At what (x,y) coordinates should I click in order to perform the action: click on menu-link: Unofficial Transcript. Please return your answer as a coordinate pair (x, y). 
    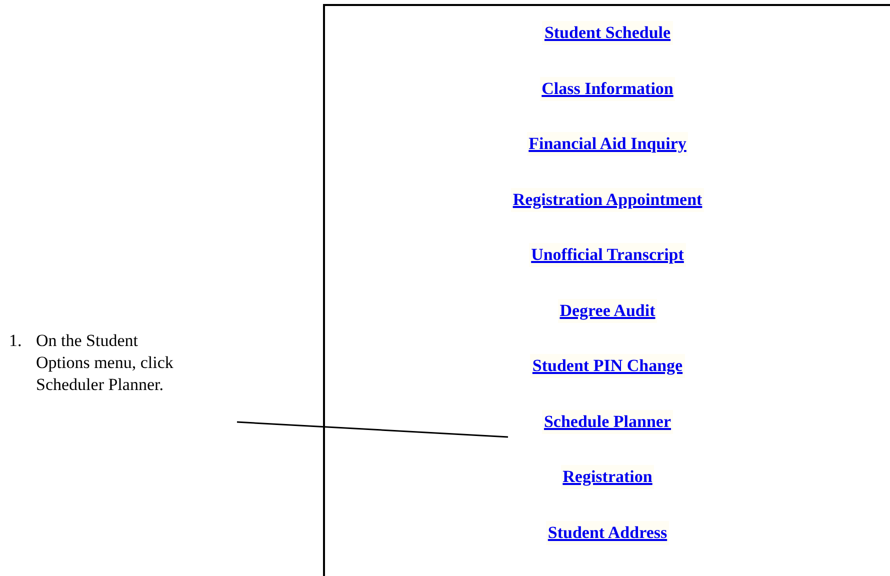
    Looking at the image, I should click on (607, 255).